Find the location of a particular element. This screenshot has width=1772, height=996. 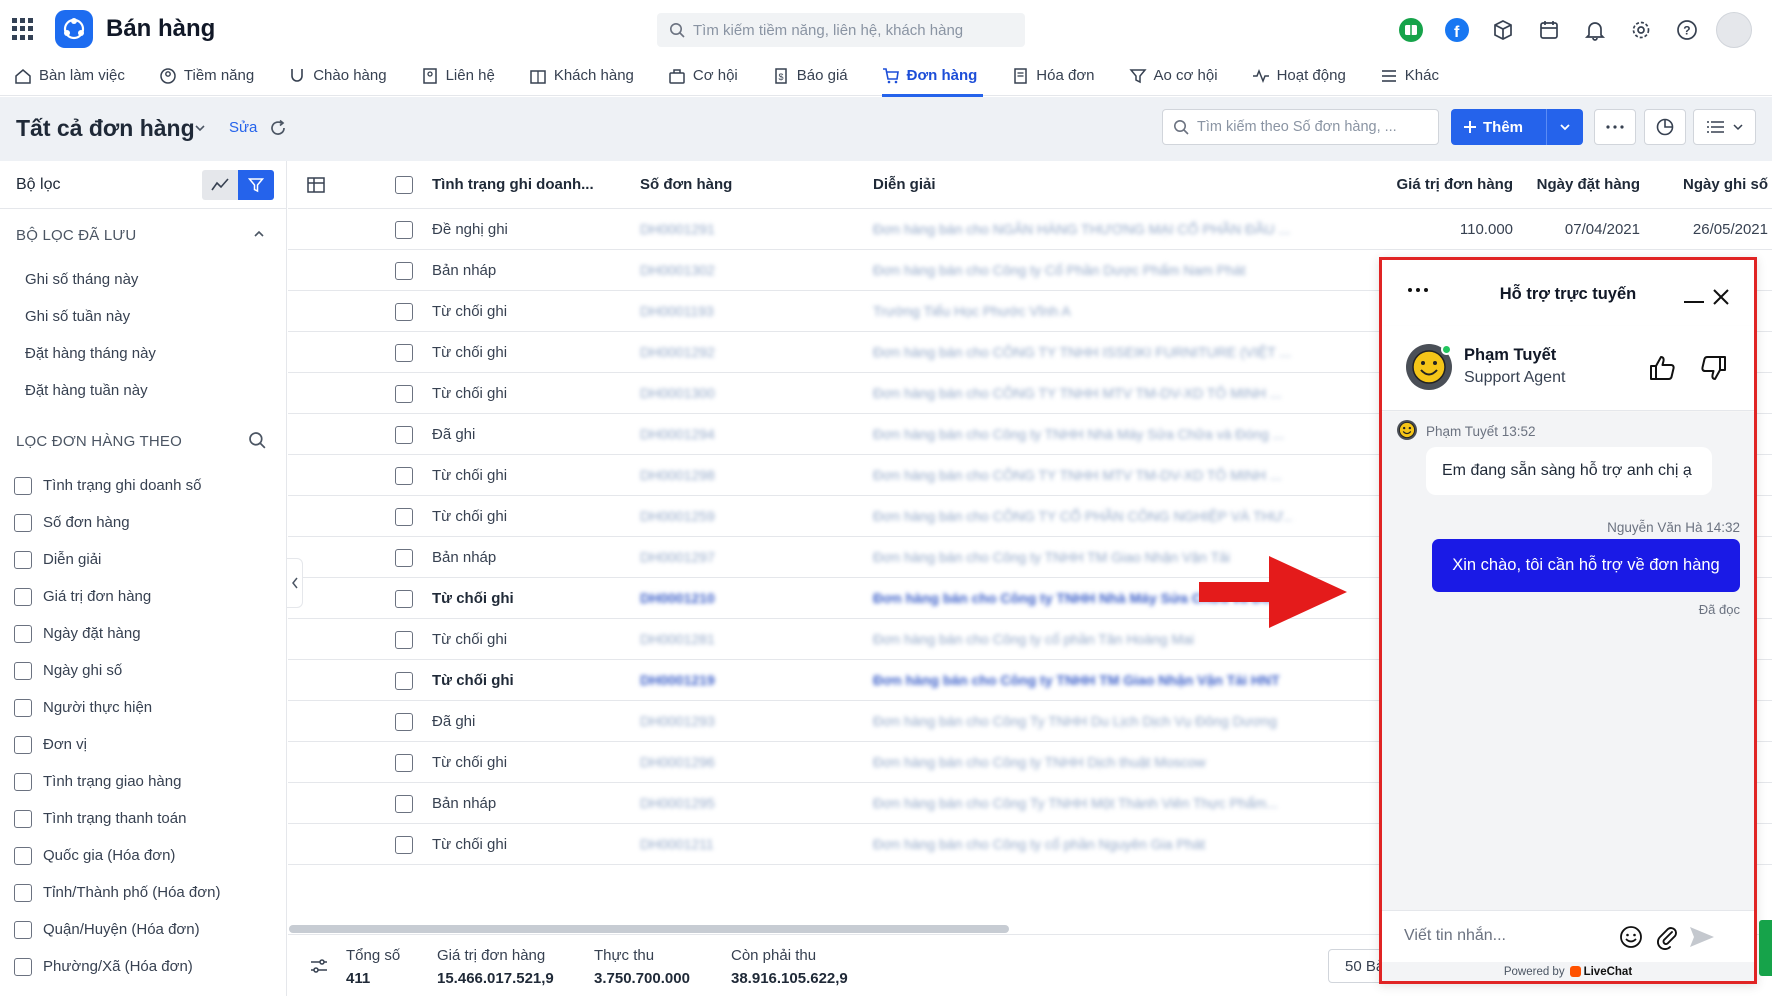

nav-item-4: Khách hàng is located at coordinates (581, 76).